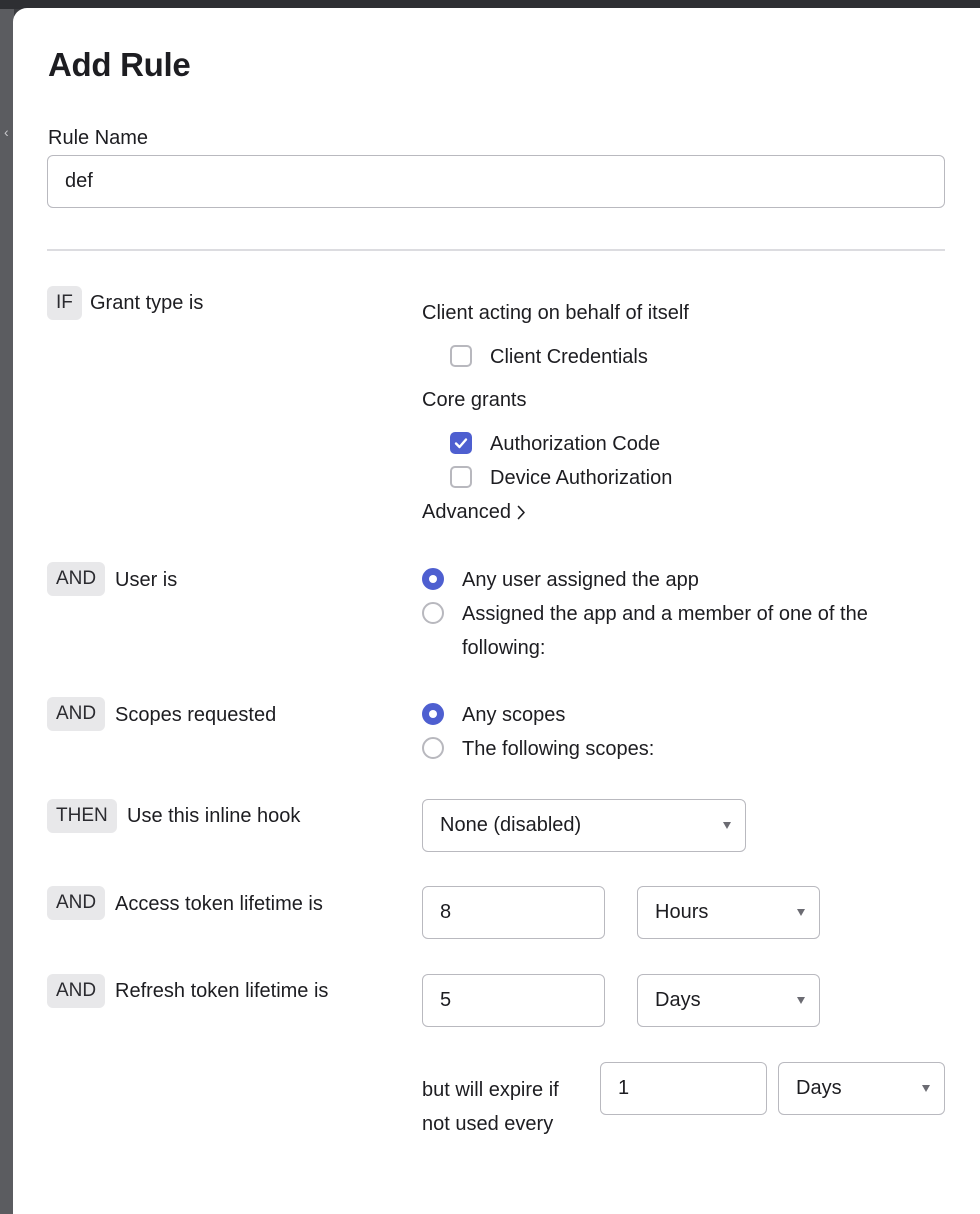 The height and width of the screenshot is (1214, 980). I want to click on dialog-title: Add Rule, so click(119, 64).